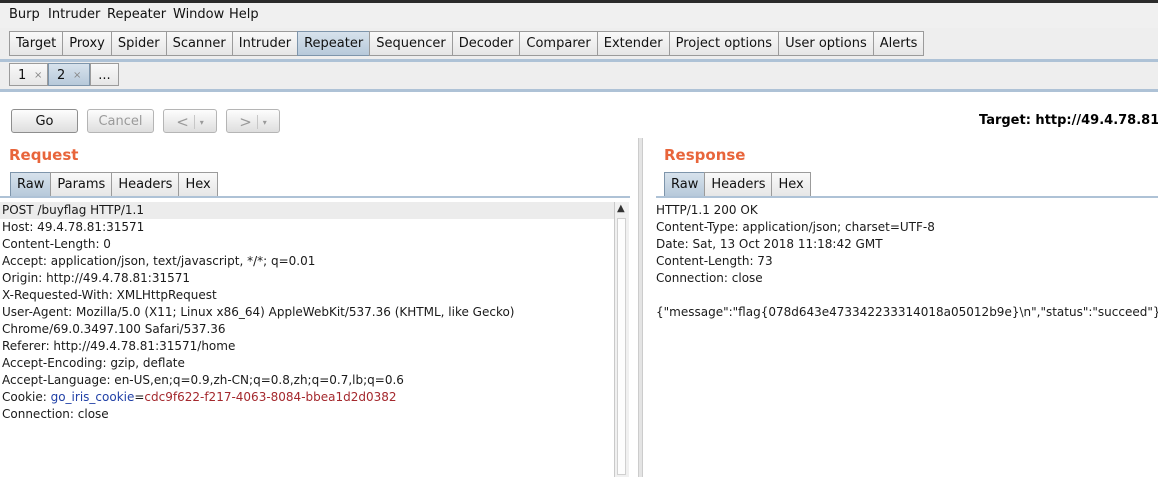  Describe the element at coordinates (707, 210) in the screenshot. I see `response-line: HTTP/1.1 200 OK` at that location.